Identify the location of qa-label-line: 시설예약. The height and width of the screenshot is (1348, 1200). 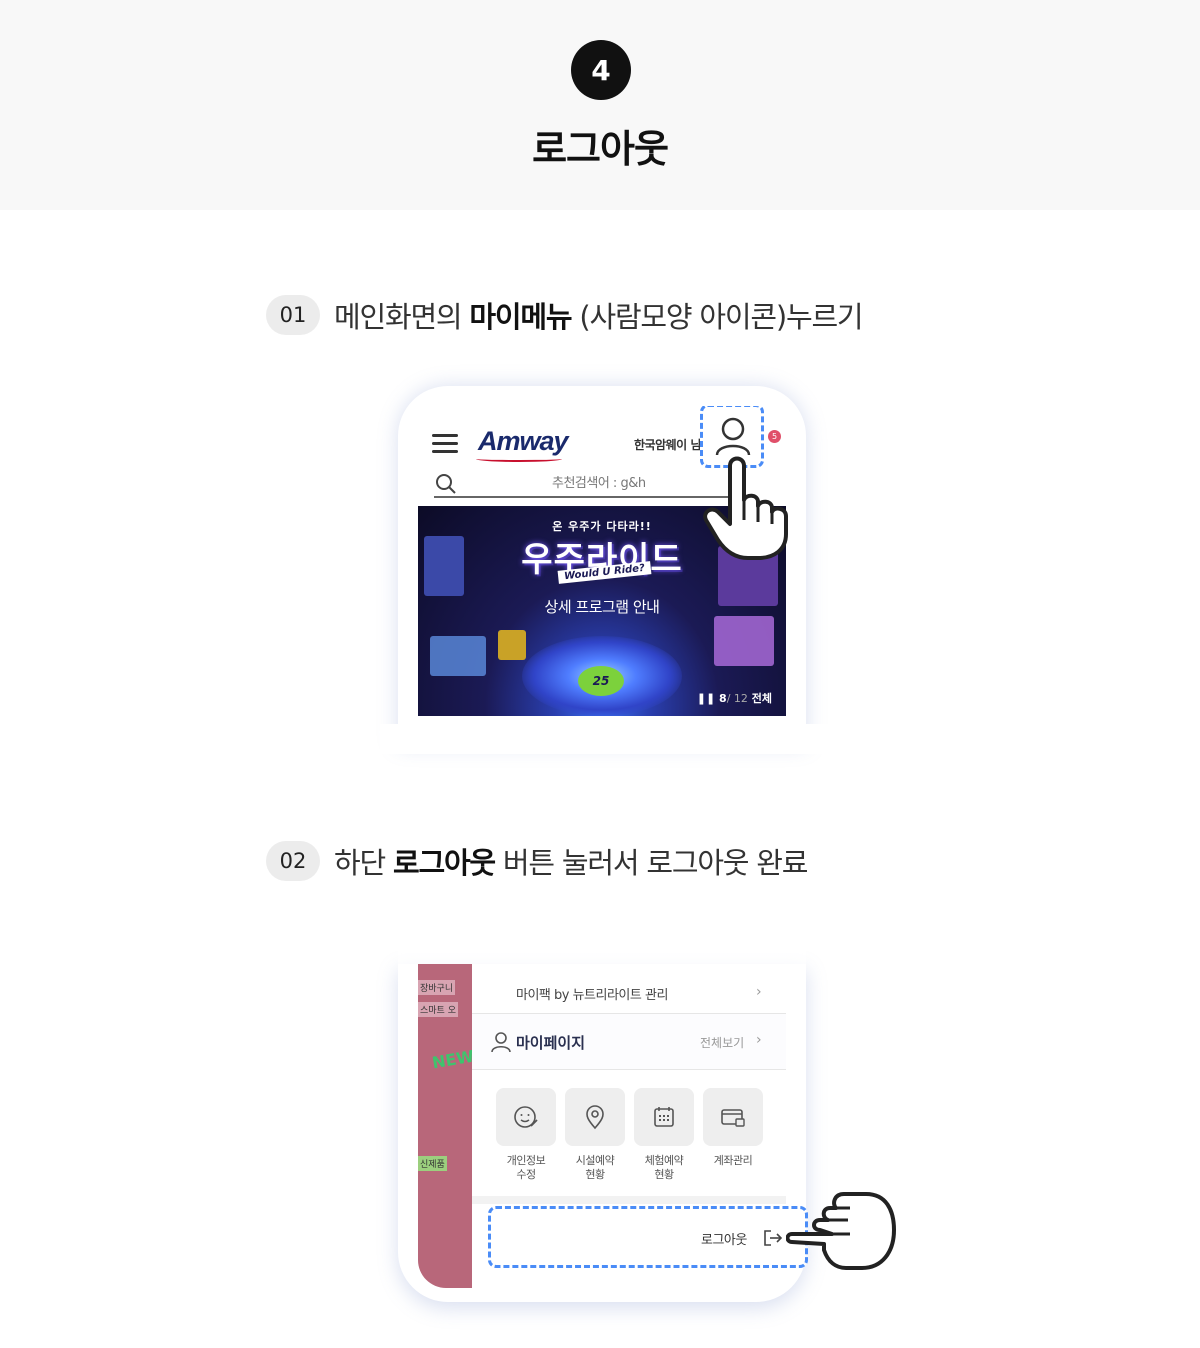
(595, 1160).